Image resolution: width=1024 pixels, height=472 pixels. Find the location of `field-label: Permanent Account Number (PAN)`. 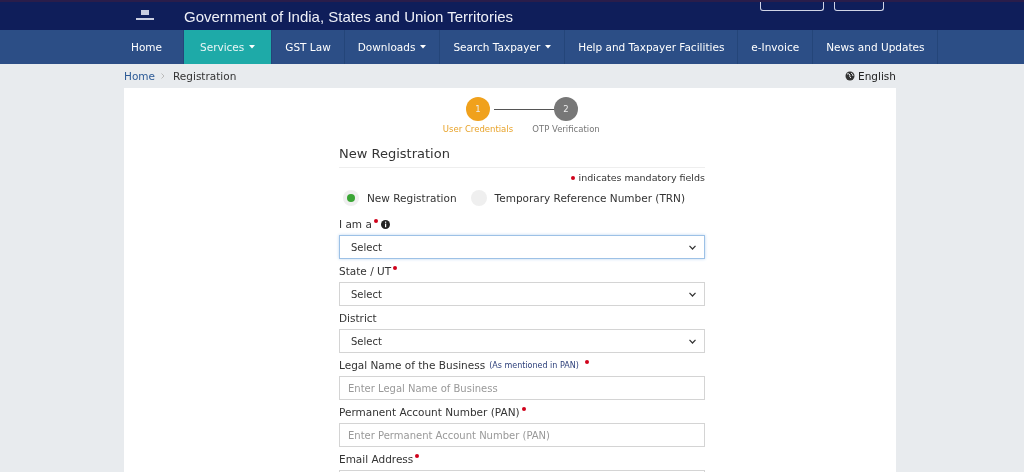

field-label: Permanent Account Number (PAN) is located at coordinates (429, 412).